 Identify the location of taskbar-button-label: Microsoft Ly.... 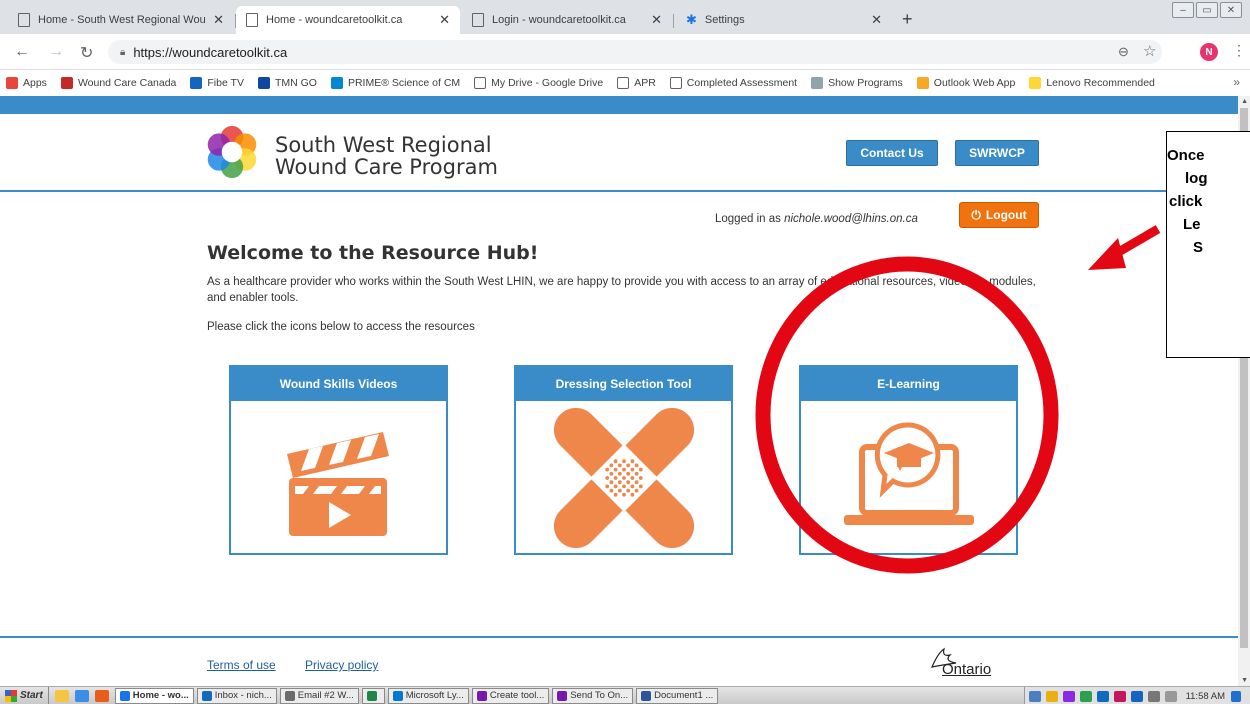
(434, 695).